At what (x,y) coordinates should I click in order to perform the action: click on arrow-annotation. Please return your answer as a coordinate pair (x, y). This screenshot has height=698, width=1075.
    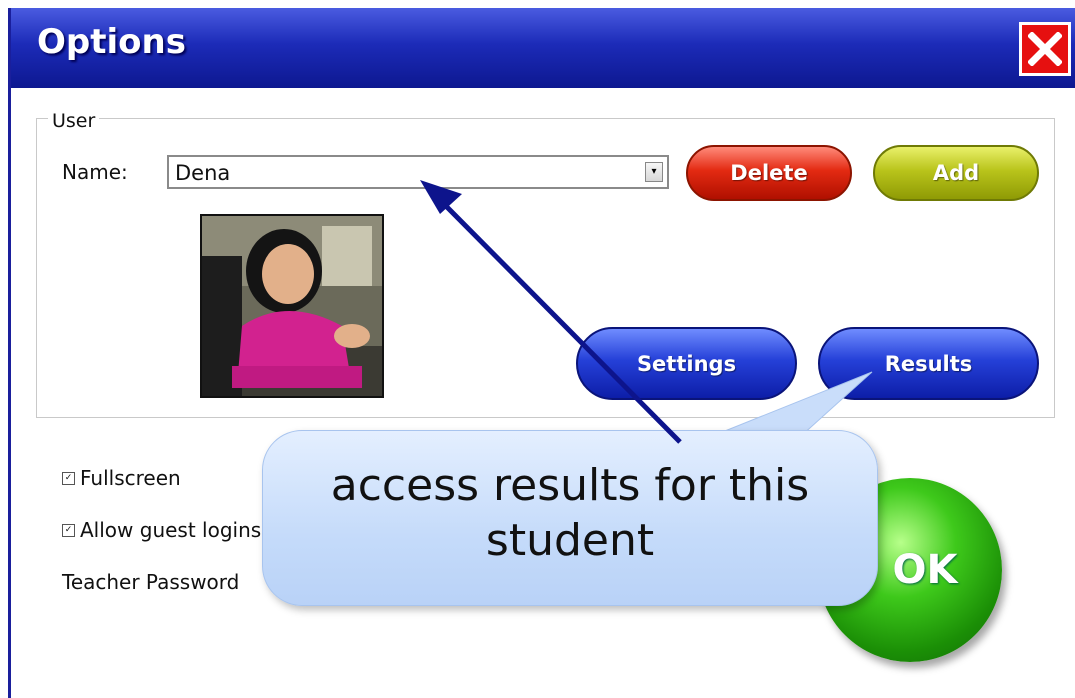
    Looking at the image, I should click on (551, 312).